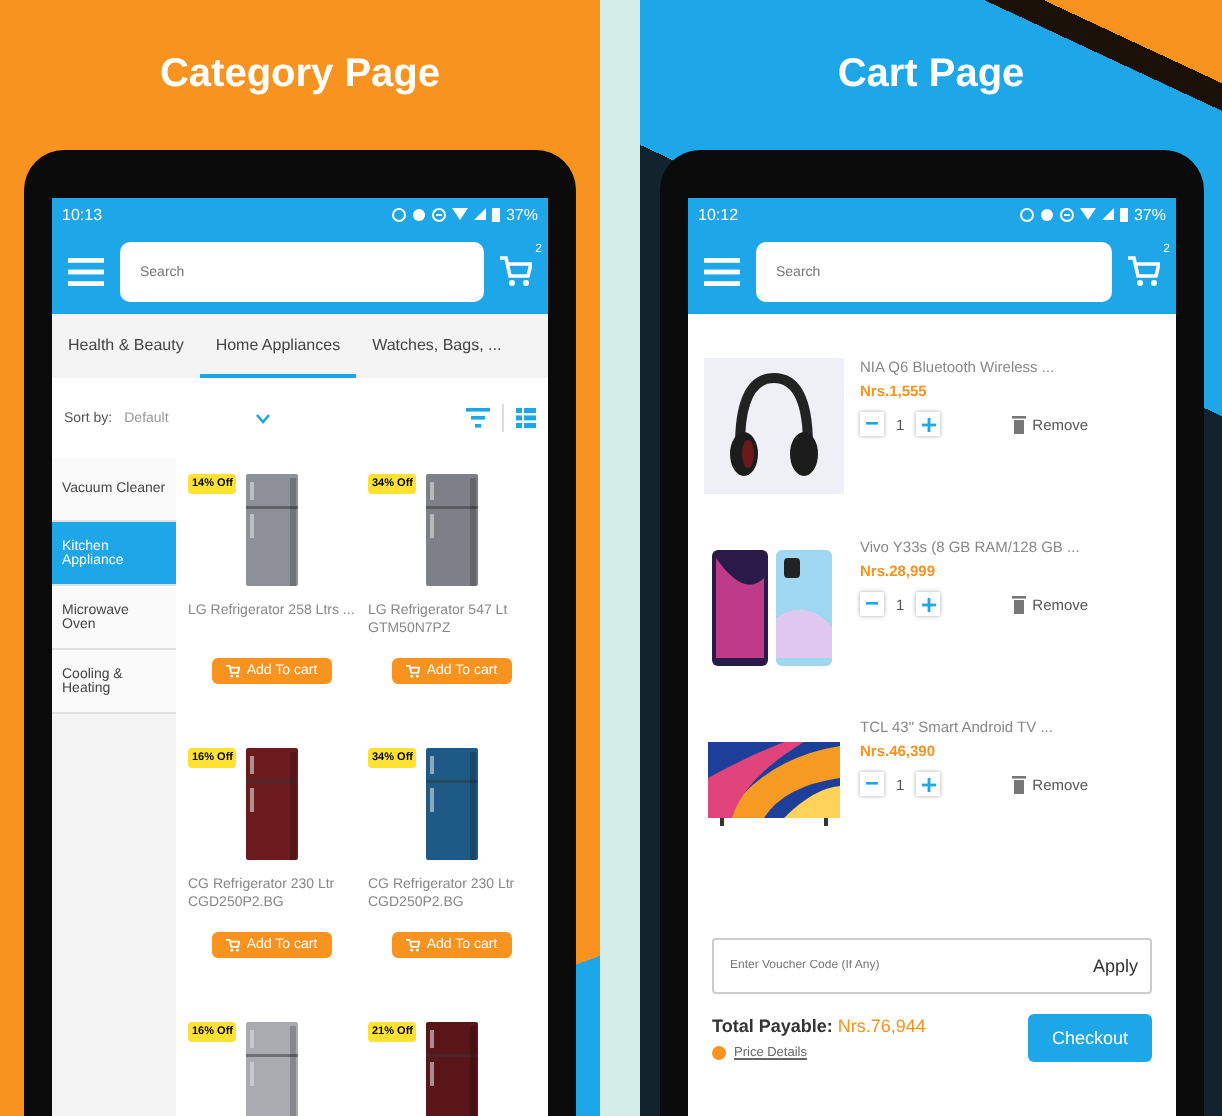  I want to click on page-title: Category Page, so click(300, 75).